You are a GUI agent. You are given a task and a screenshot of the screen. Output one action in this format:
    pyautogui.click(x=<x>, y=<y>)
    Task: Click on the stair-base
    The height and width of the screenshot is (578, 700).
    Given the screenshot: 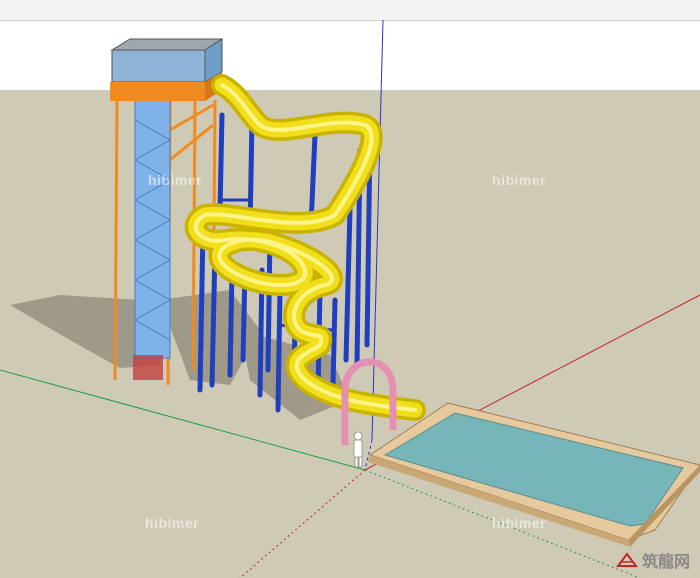 What is the action you would take?
    pyautogui.click(x=148, y=367)
    